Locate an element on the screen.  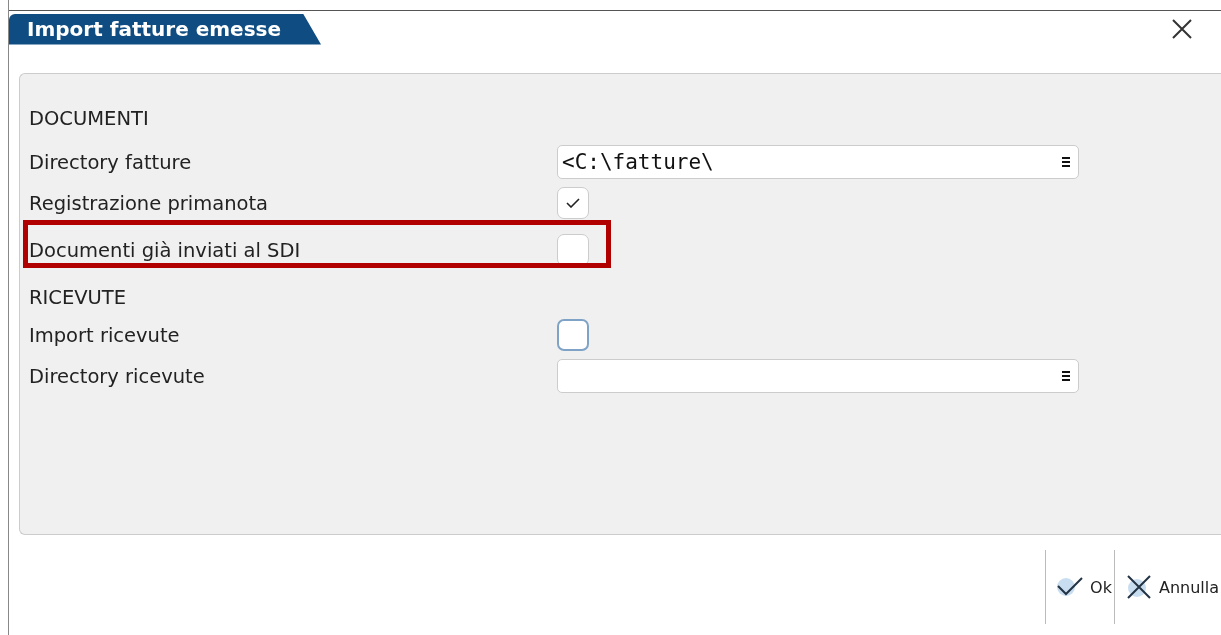
field-label: Documenti già inviati al SDI is located at coordinates (165, 250).